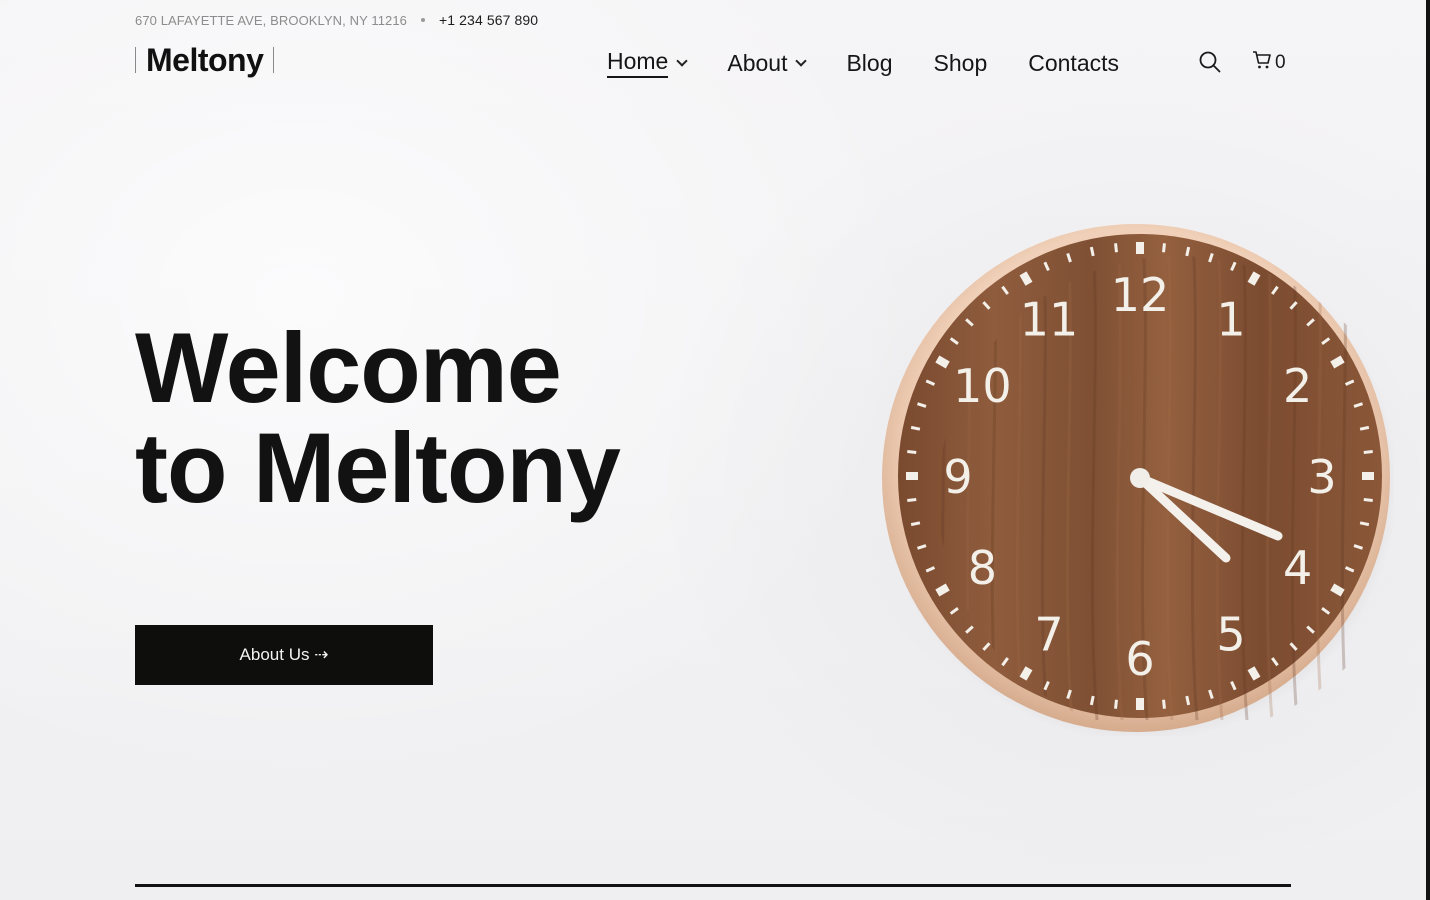 Image resolution: width=1430 pixels, height=900 pixels. I want to click on clock-numeral: 10, so click(982, 386).